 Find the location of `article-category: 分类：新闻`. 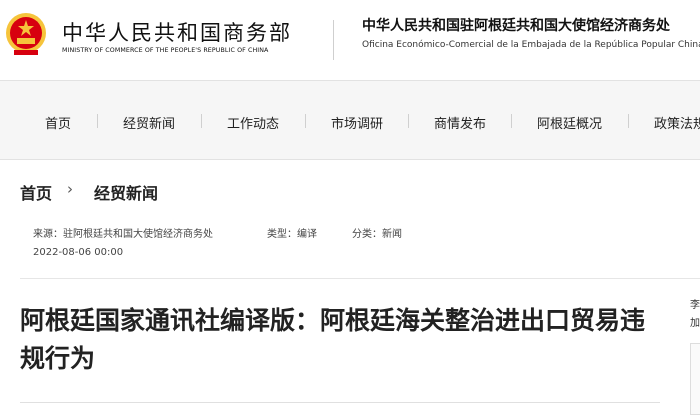

article-category: 分类：新闻 is located at coordinates (377, 234).